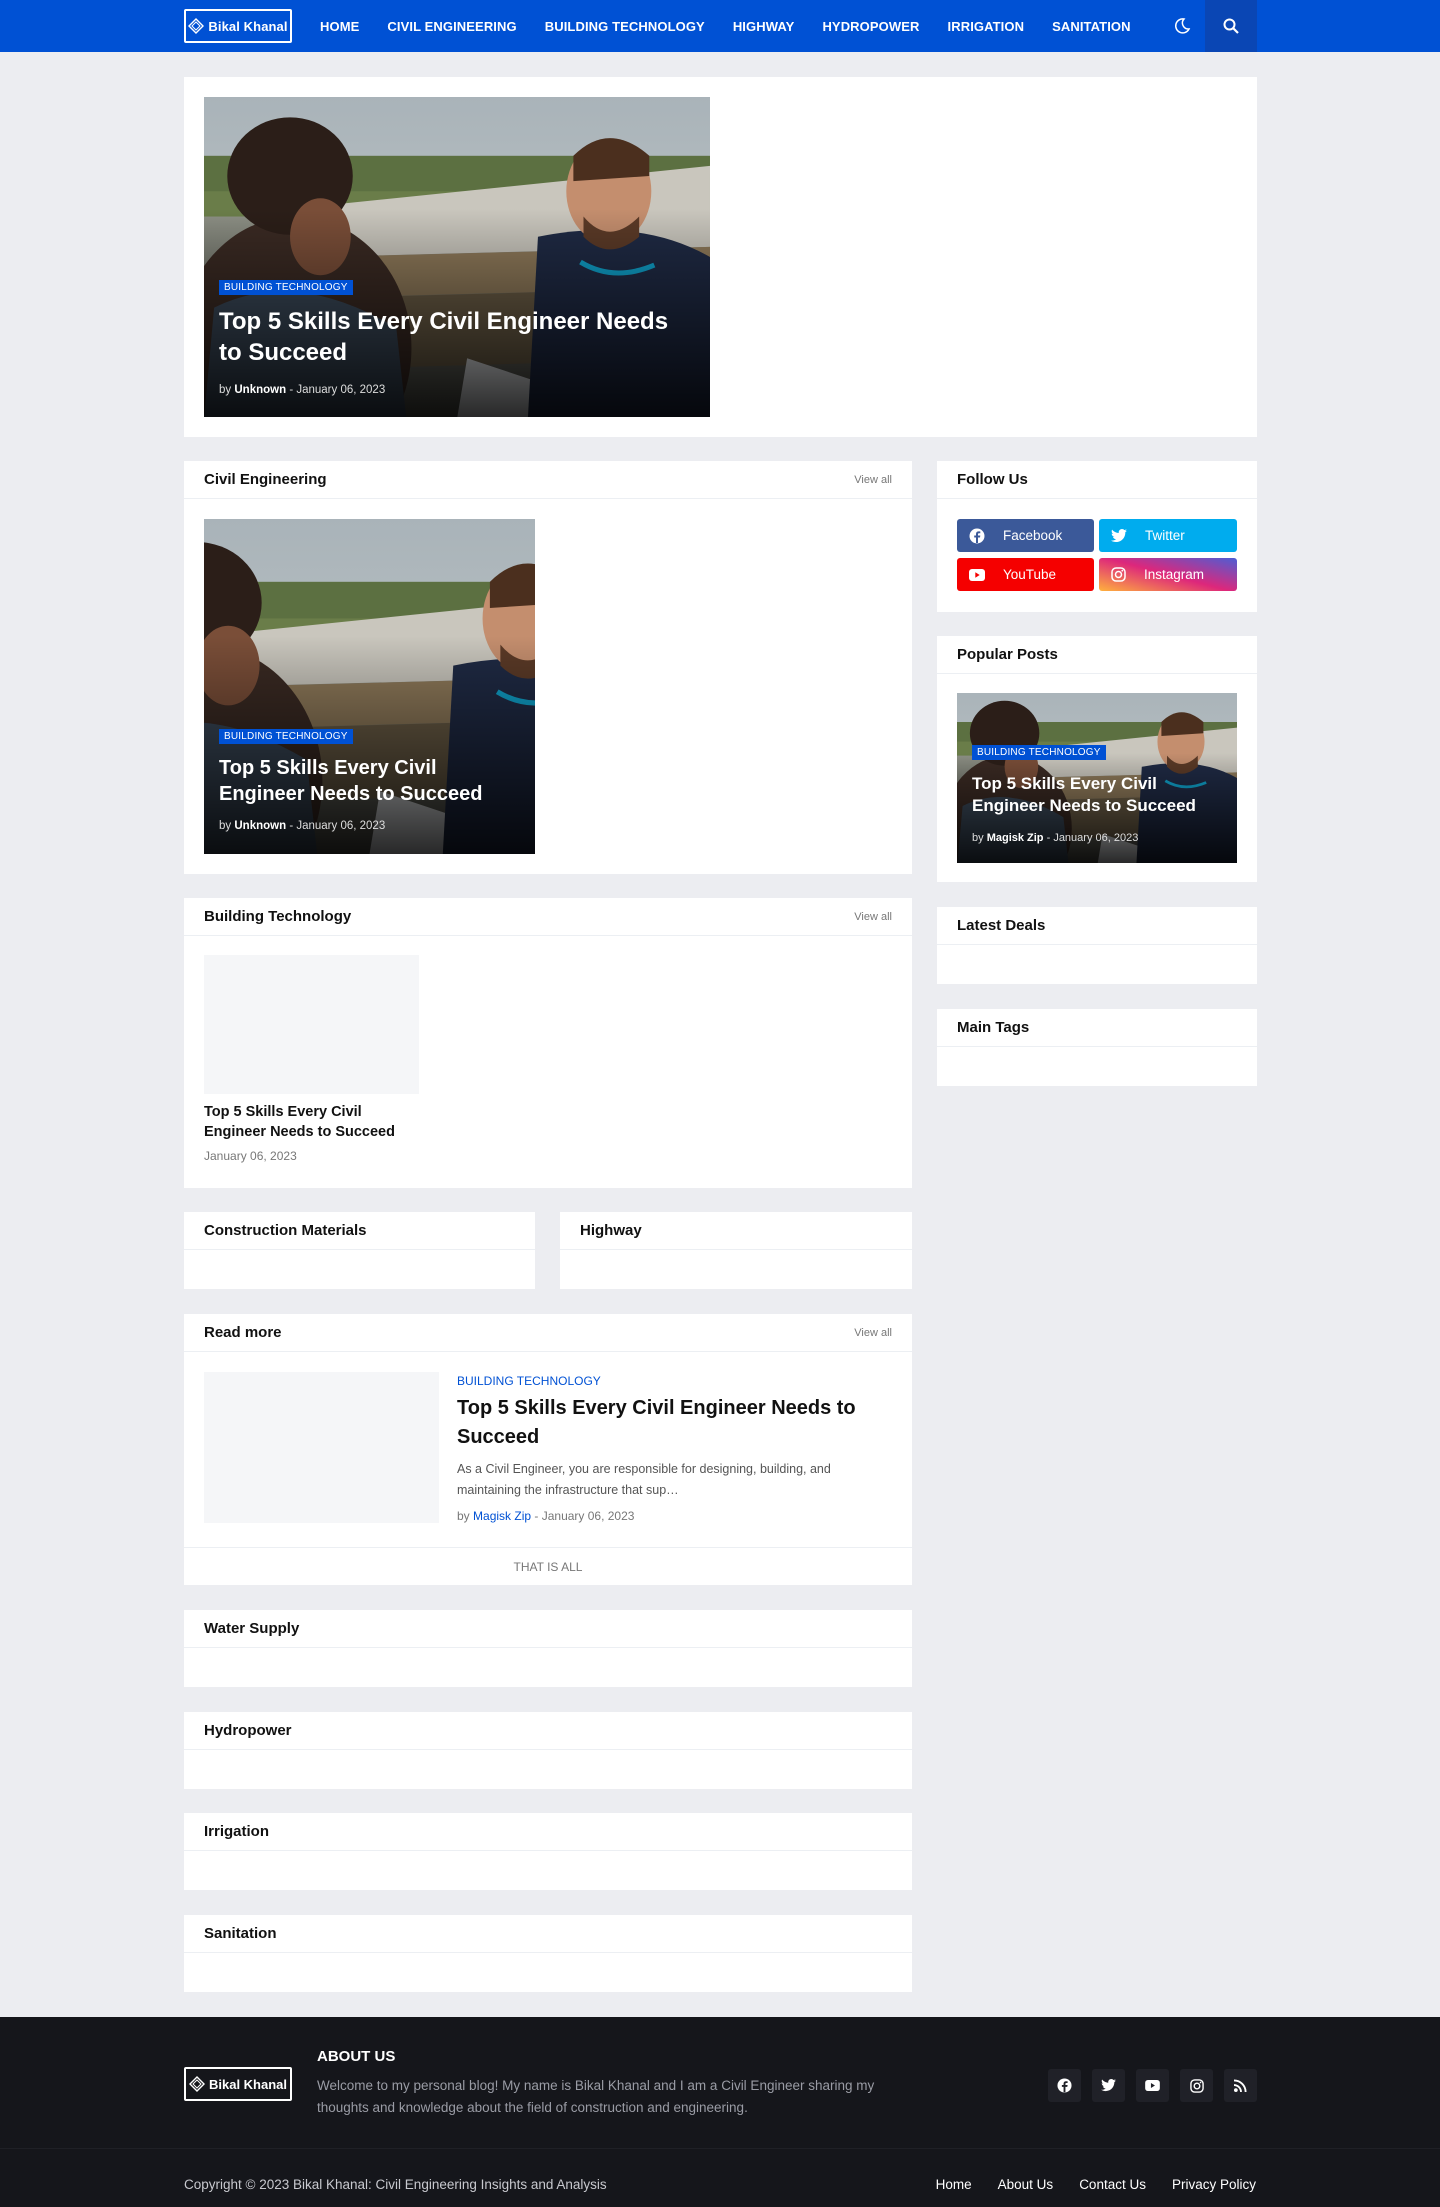  Describe the element at coordinates (1091, 26) in the screenshot. I see `nav-sanitation: SANITATION` at that location.